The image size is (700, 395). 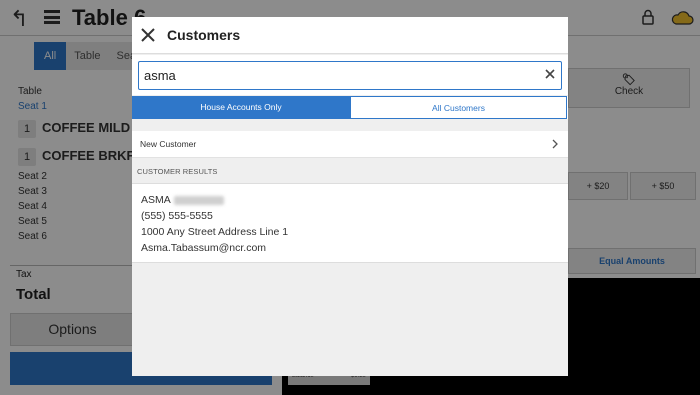 I want to click on modal-header: Customers, so click(x=350, y=35).